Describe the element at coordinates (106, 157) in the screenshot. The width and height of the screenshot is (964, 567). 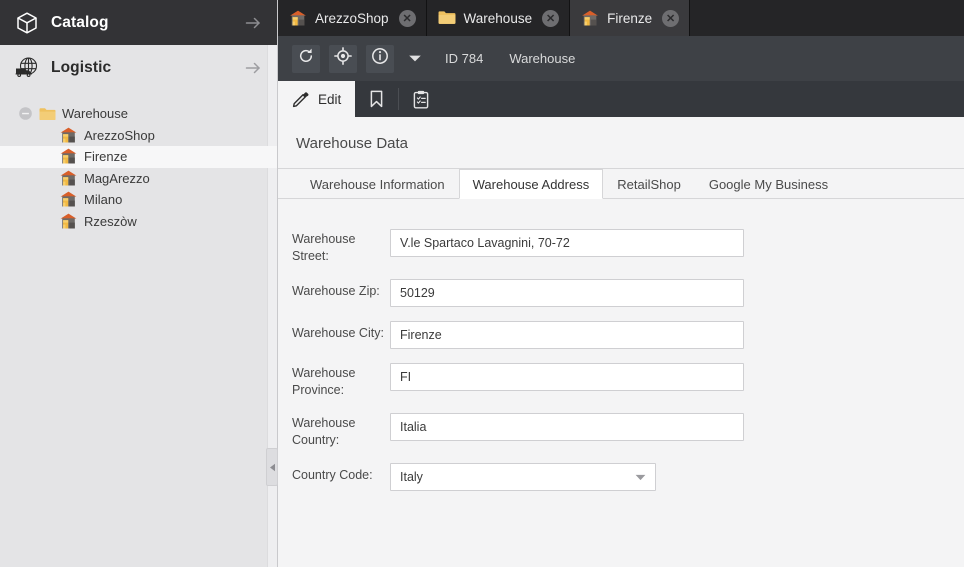
I see `tree-item-label: Firenze` at that location.